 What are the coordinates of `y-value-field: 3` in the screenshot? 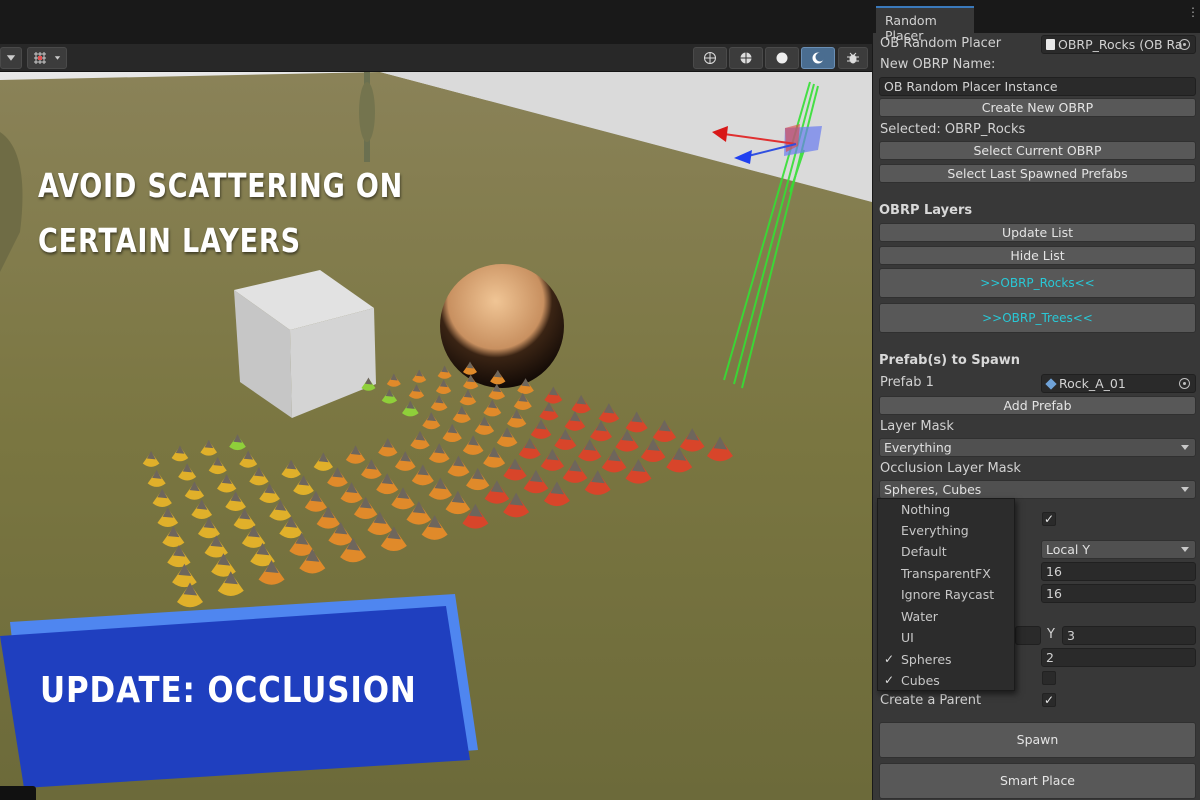 It's located at (1129, 635).